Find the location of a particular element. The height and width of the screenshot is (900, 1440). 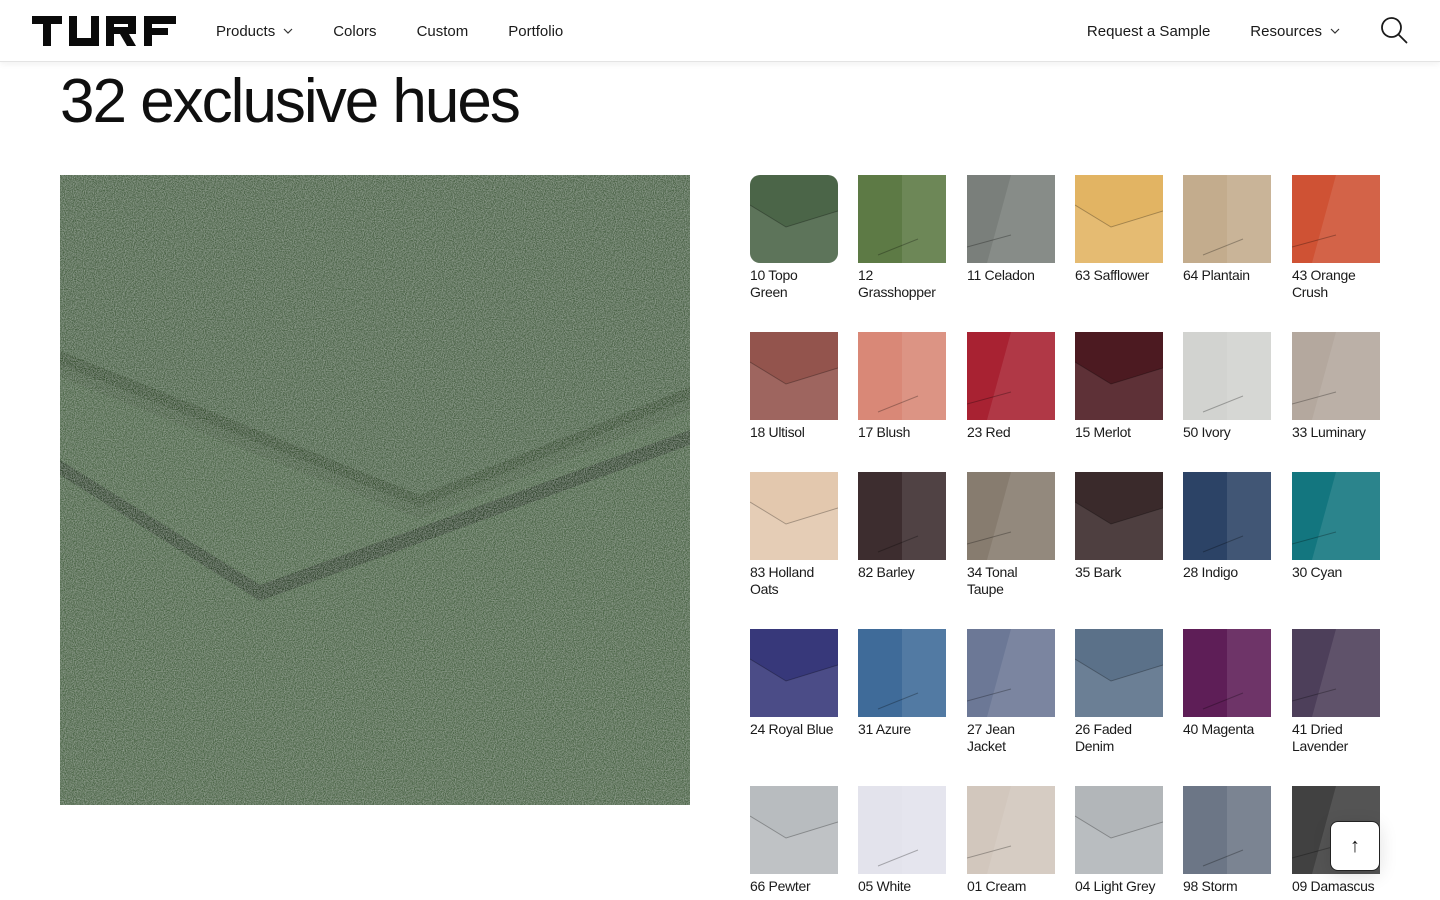

swatch-label: 41 Dried Lavender is located at coordinates (1320, 737).